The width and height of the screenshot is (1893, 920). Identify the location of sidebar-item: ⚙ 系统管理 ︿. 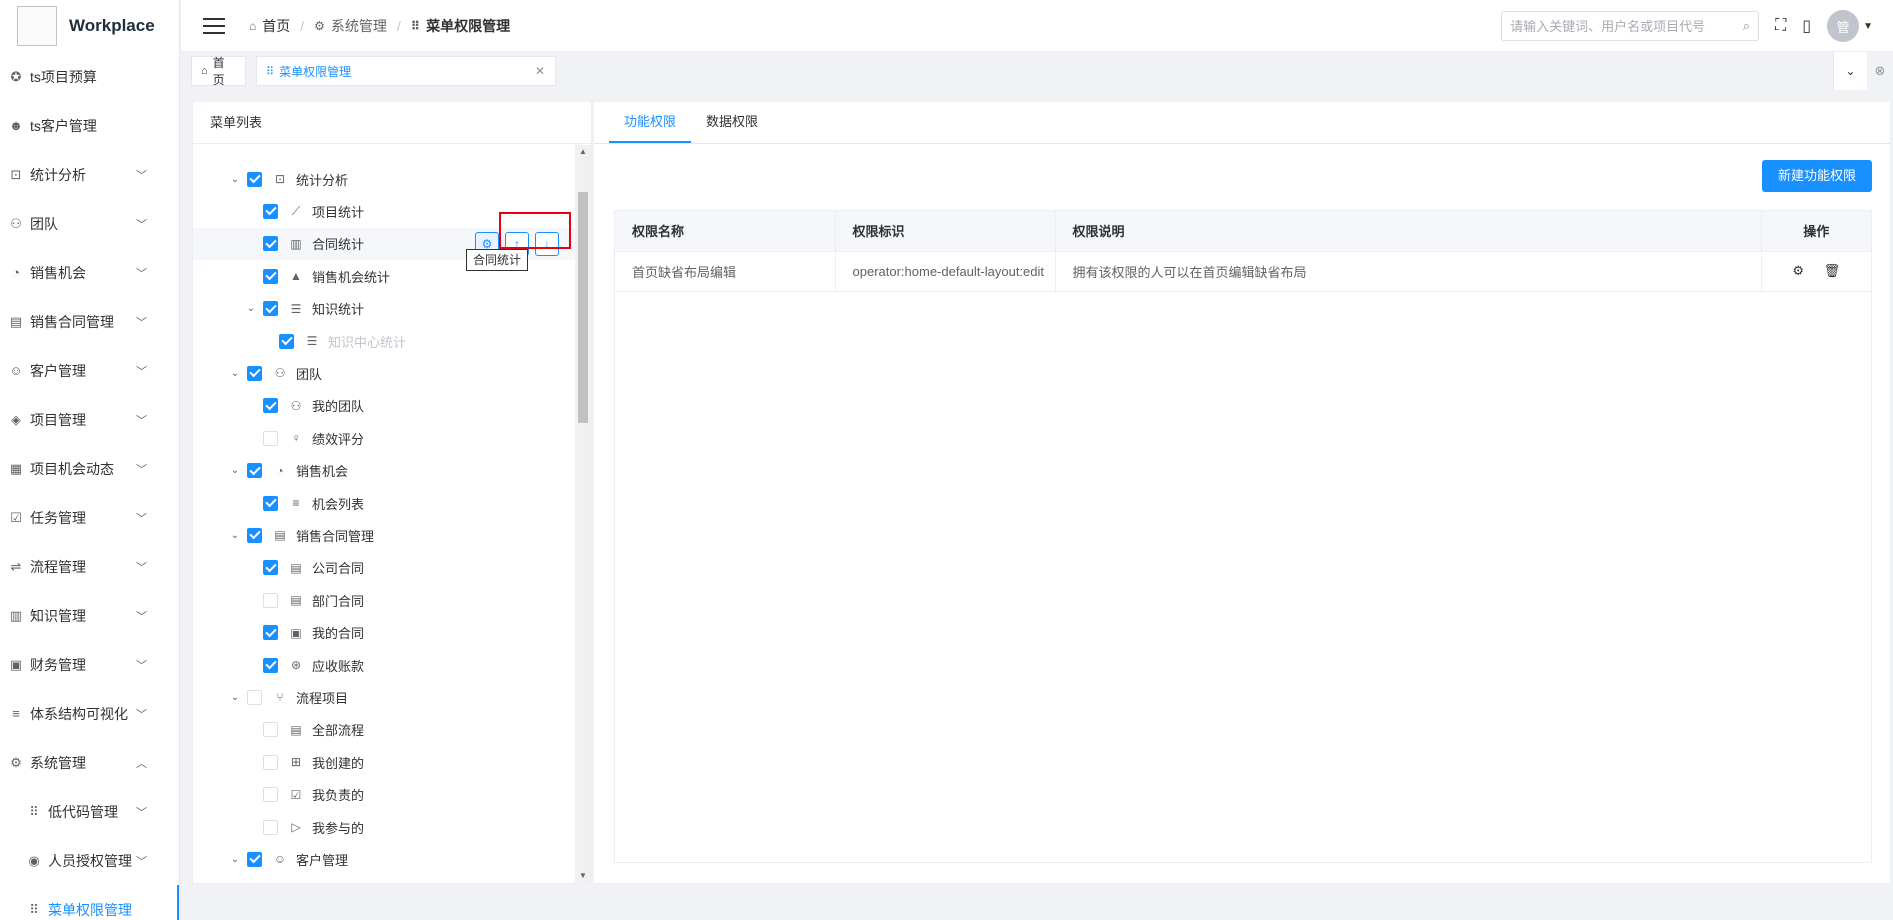
(89, 762).